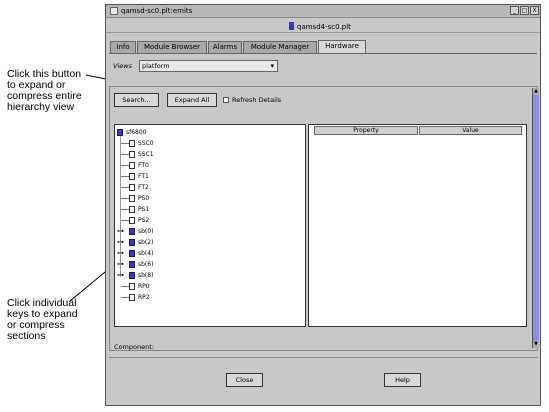 The height and width of the screenshot is (412, 549). Describe the element at coordinates (143, 176) in the screenshot. I see `tree-node-label: FT1` at that location.